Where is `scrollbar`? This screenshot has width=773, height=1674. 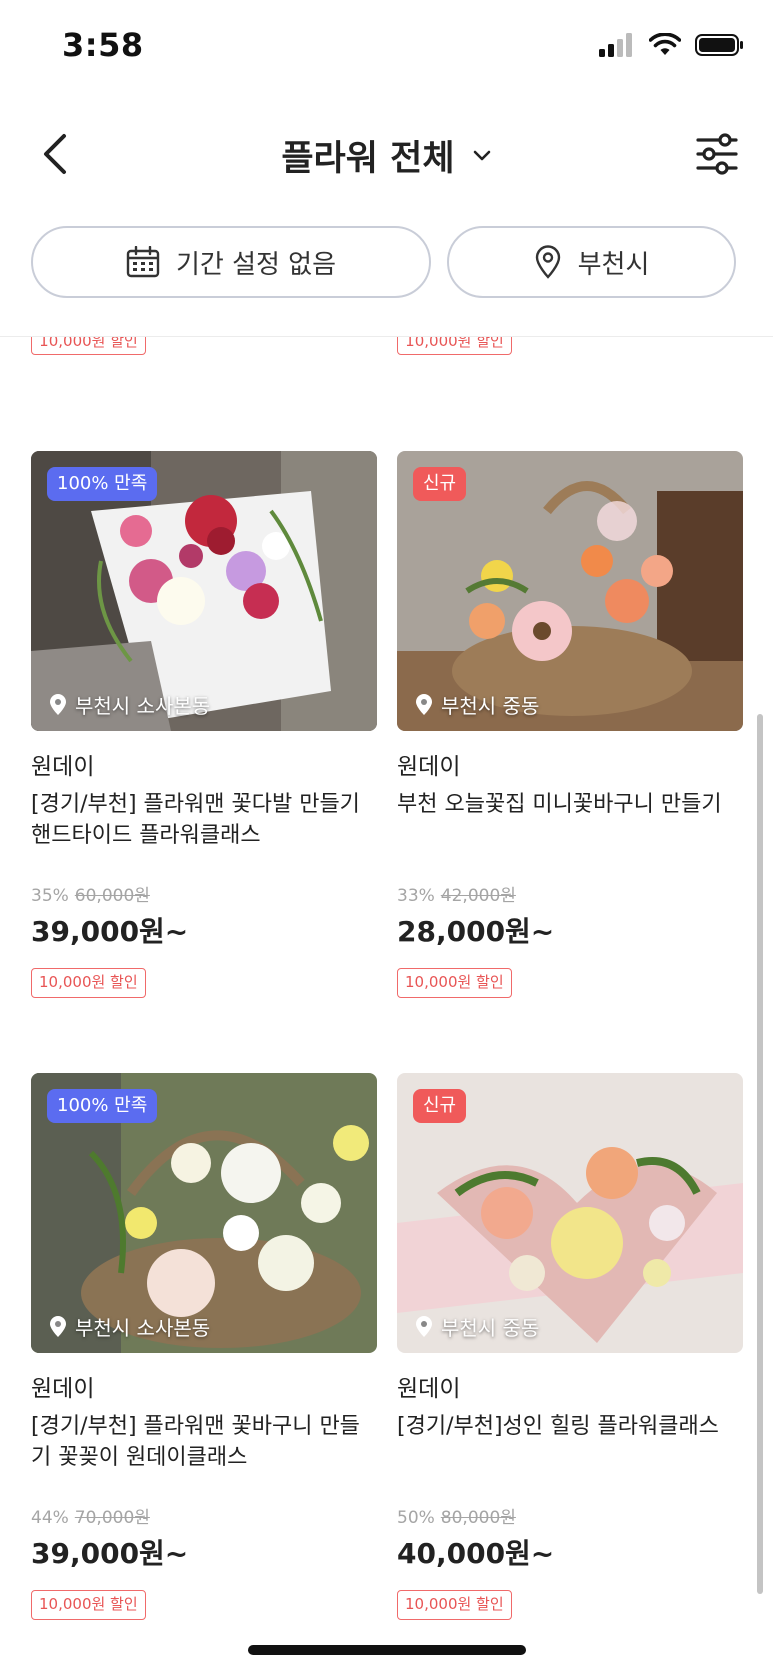 scrollbar is located at coordinates (760, 1154).